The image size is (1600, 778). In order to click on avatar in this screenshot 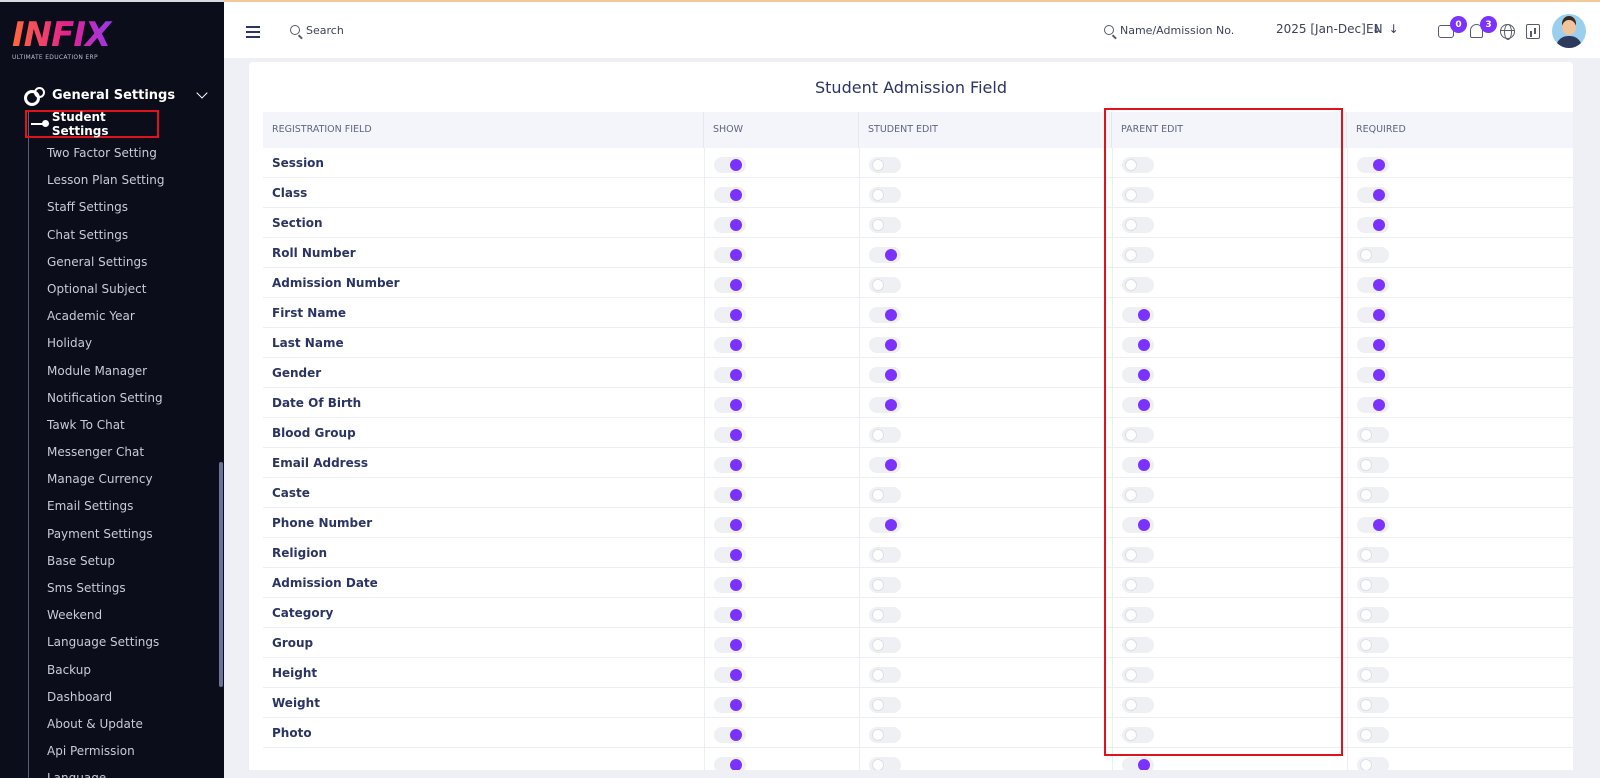, I will do `click(1569, 31)`.